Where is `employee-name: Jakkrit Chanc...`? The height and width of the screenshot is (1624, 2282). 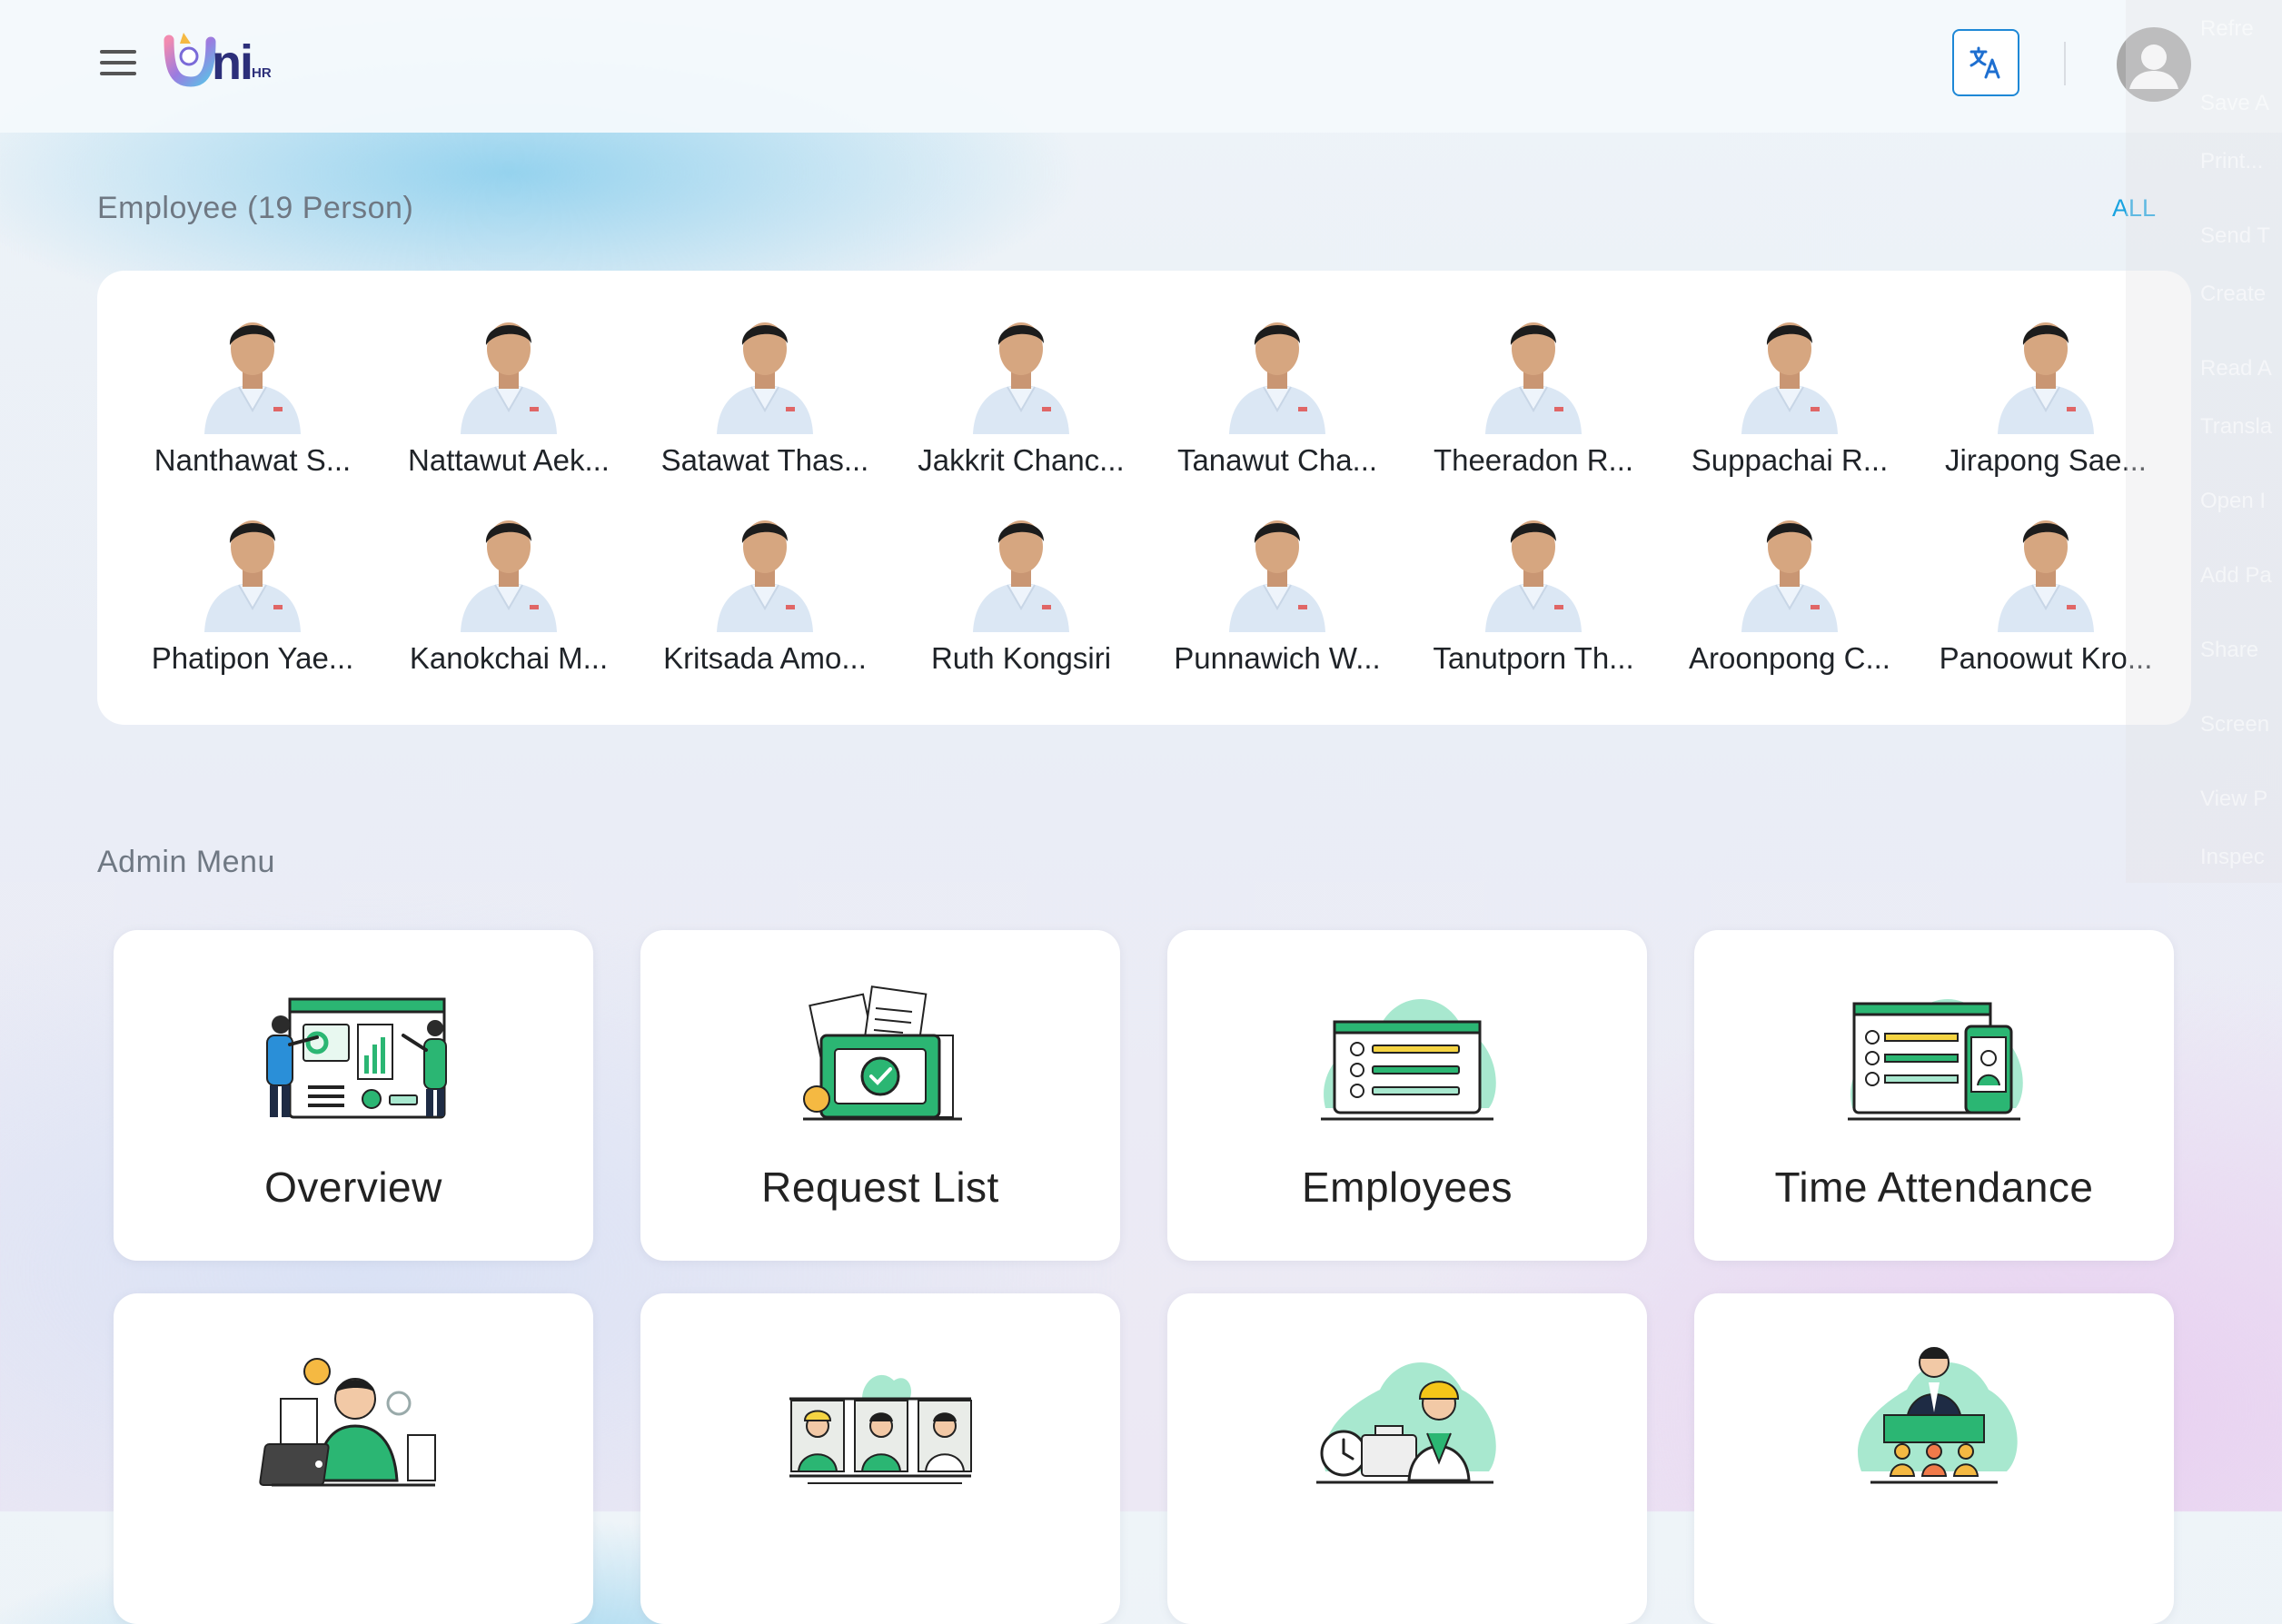
employee-name: Jakkrit Chanc... is located at coordinates (1021, 460).